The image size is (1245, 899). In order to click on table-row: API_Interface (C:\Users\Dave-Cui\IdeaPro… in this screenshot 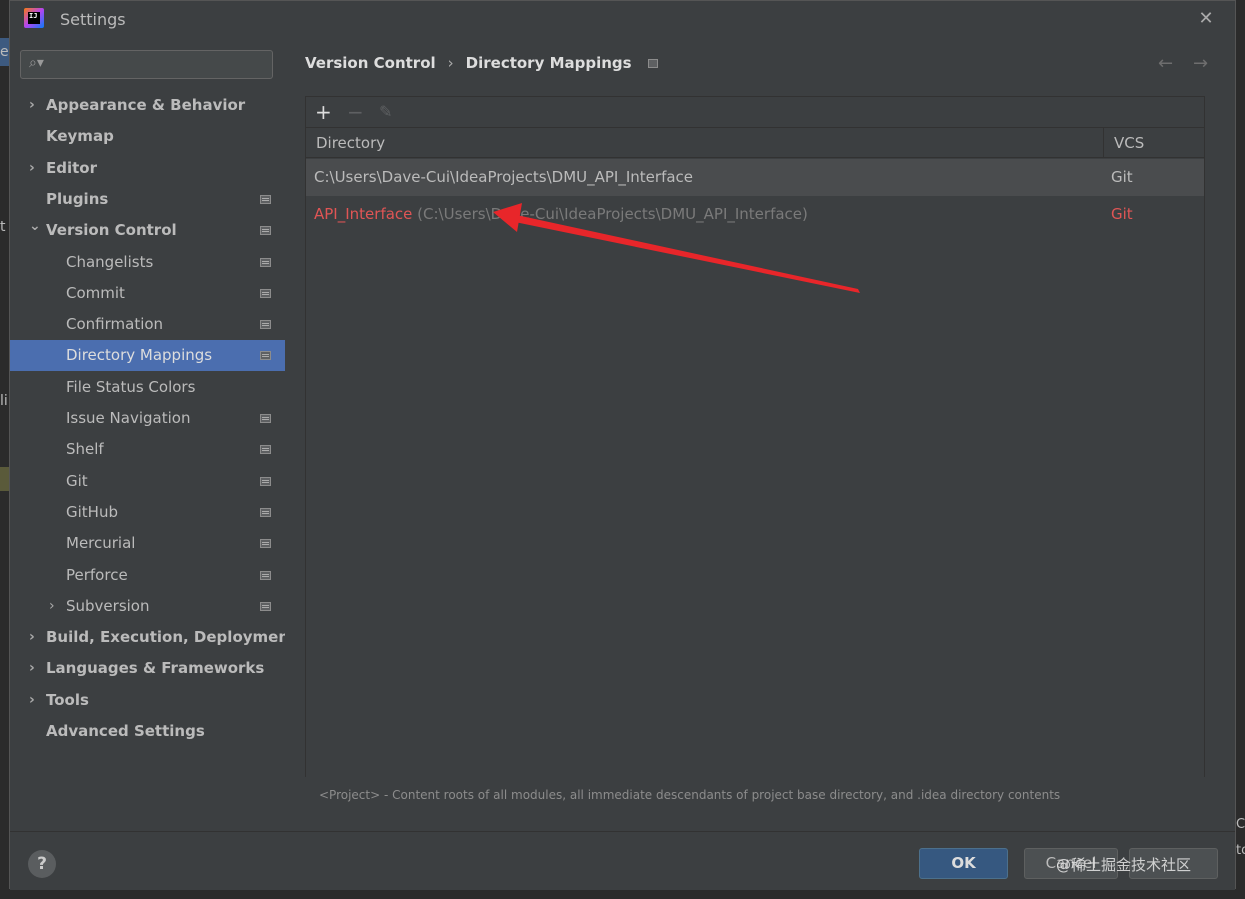, I will do `click(755, 214)`.